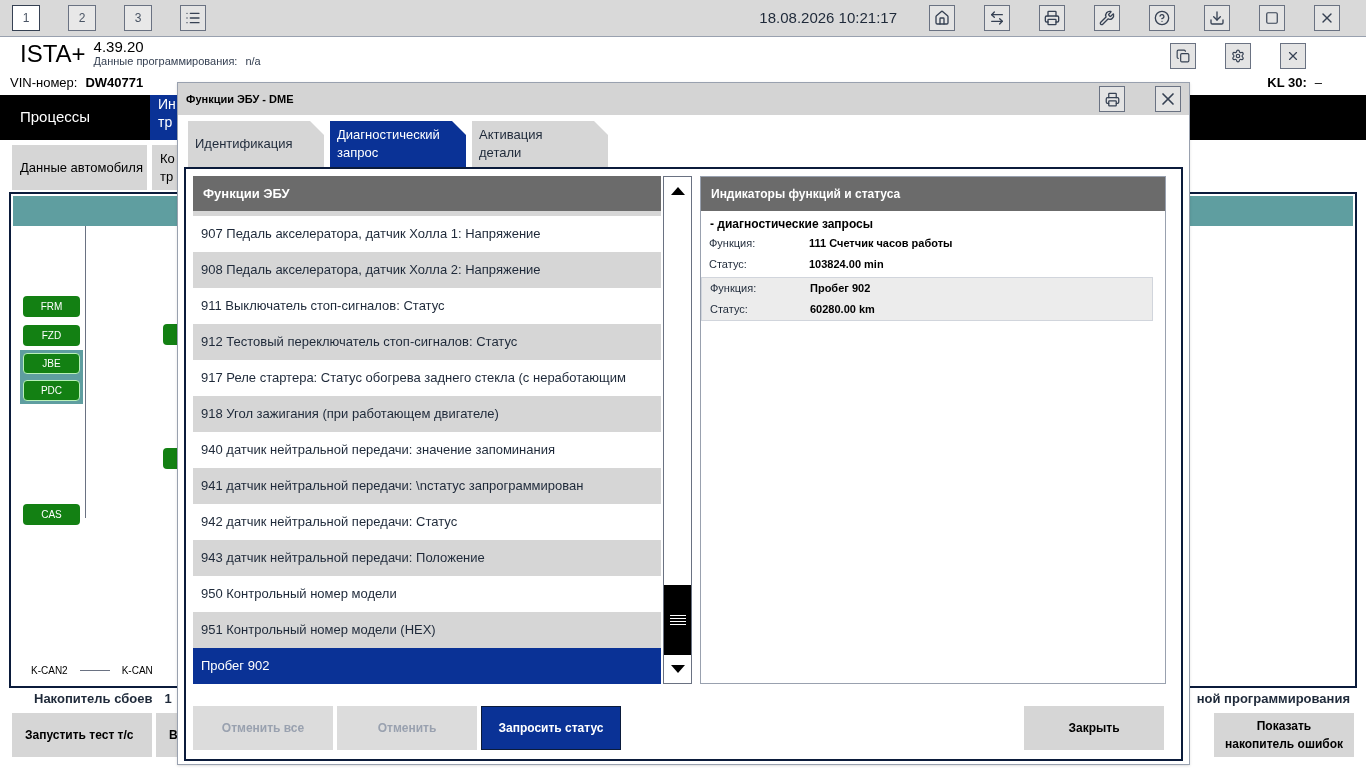 Image resolution: width=1366 pixels, height=768 pixels. Describe the element at coordinates (846, 265) in the screenshot. I see `field-value: 103824.00 min` at that location.